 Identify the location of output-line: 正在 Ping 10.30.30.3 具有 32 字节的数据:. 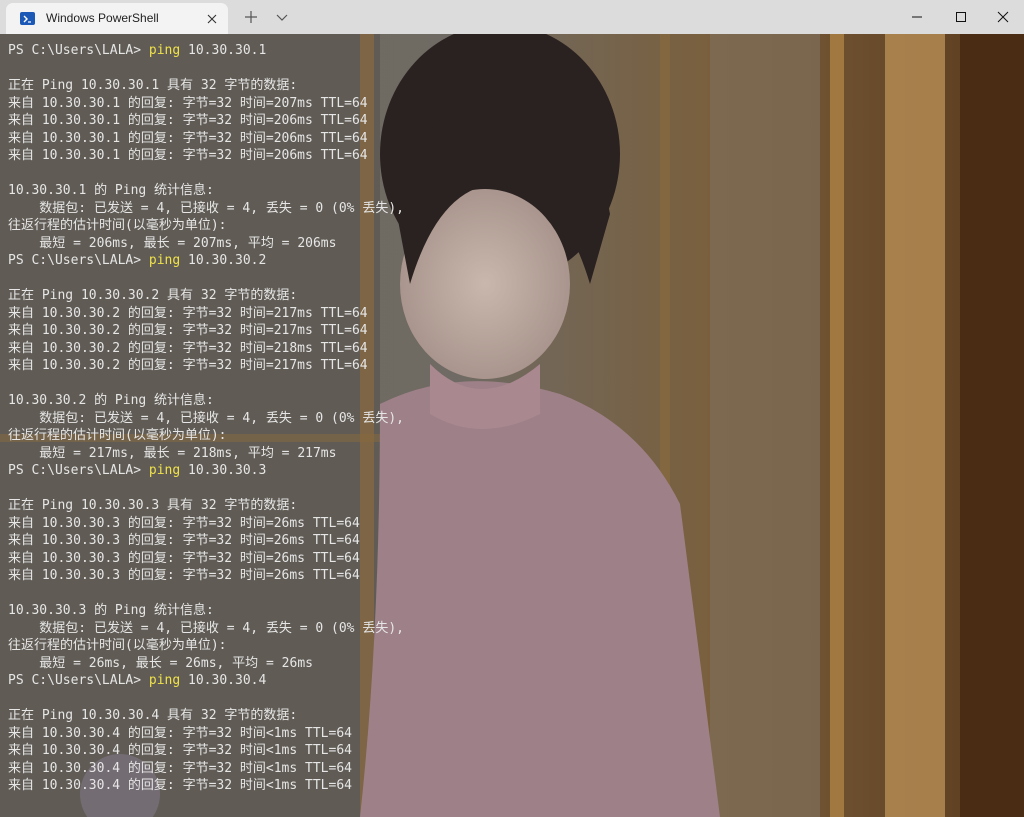
(153, 505).